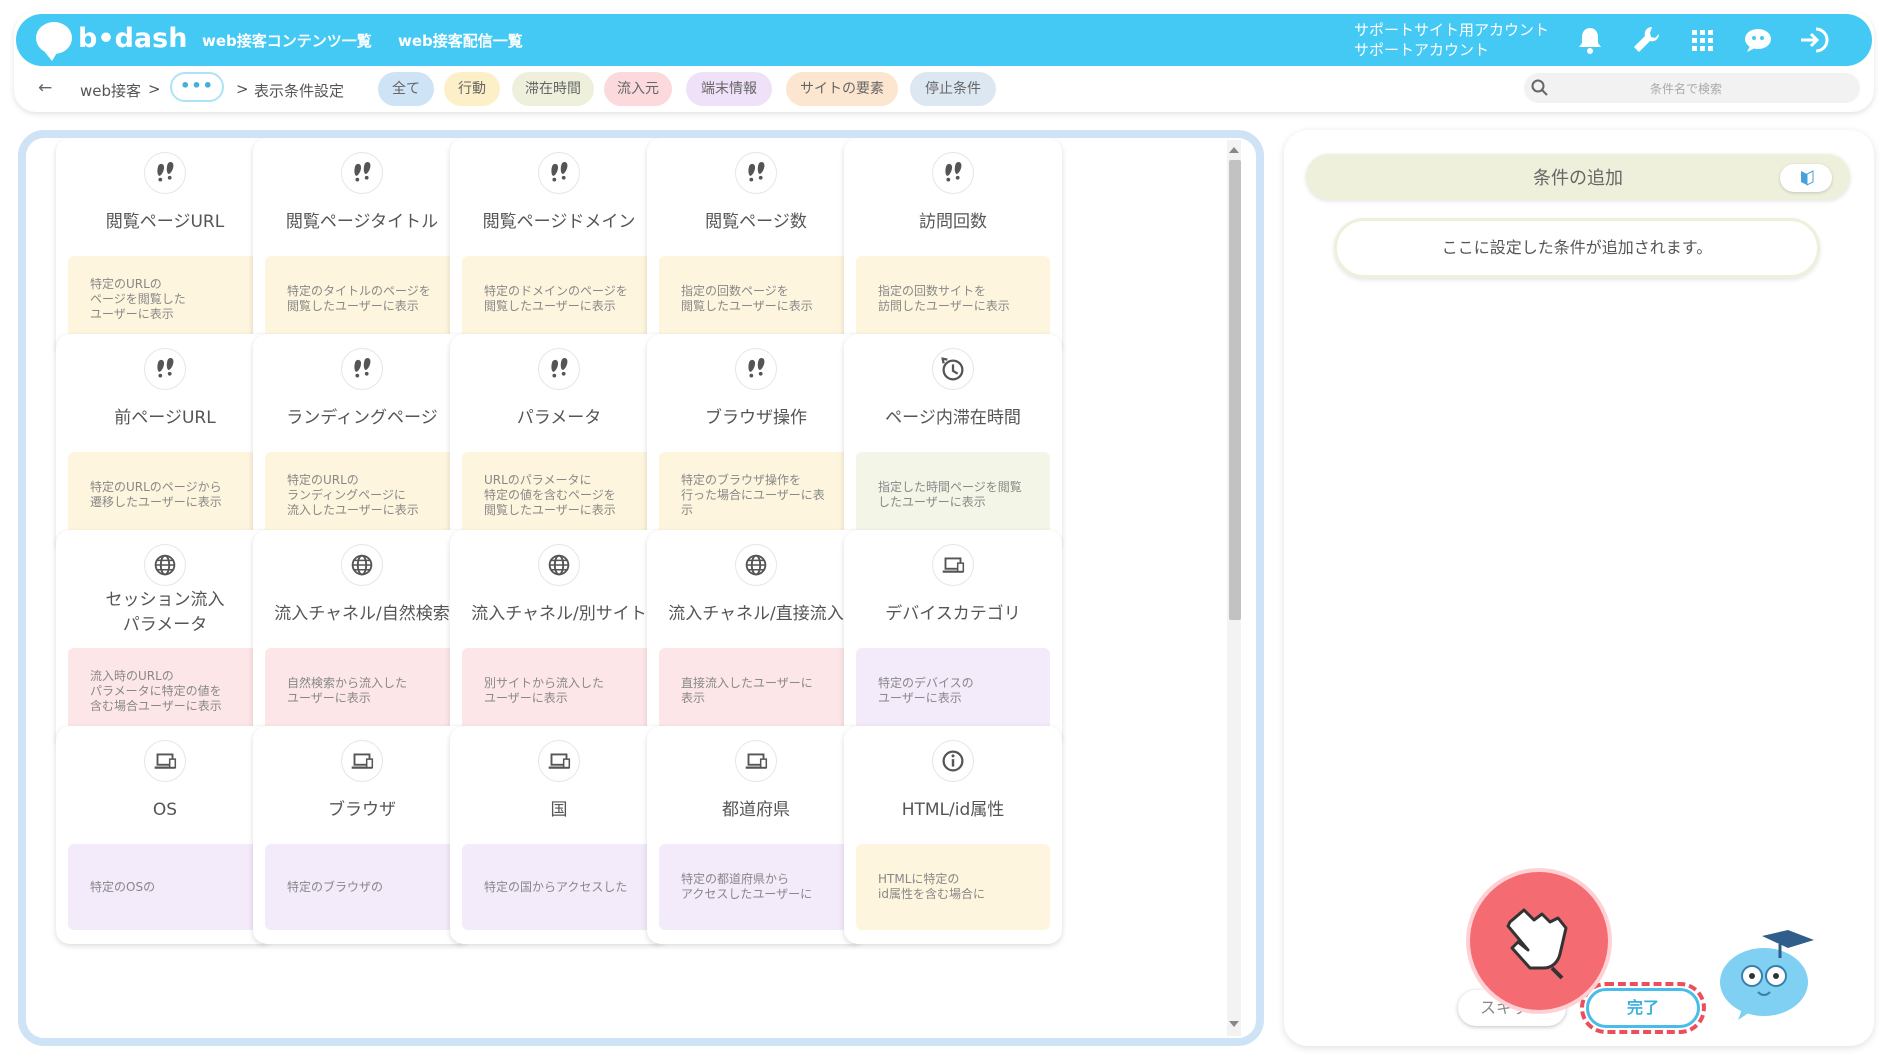 The width and height of the screenshot is (1890, 1063). I want to click on condition-card: ブラウザ特定のブラウザの, so click(362, 835).